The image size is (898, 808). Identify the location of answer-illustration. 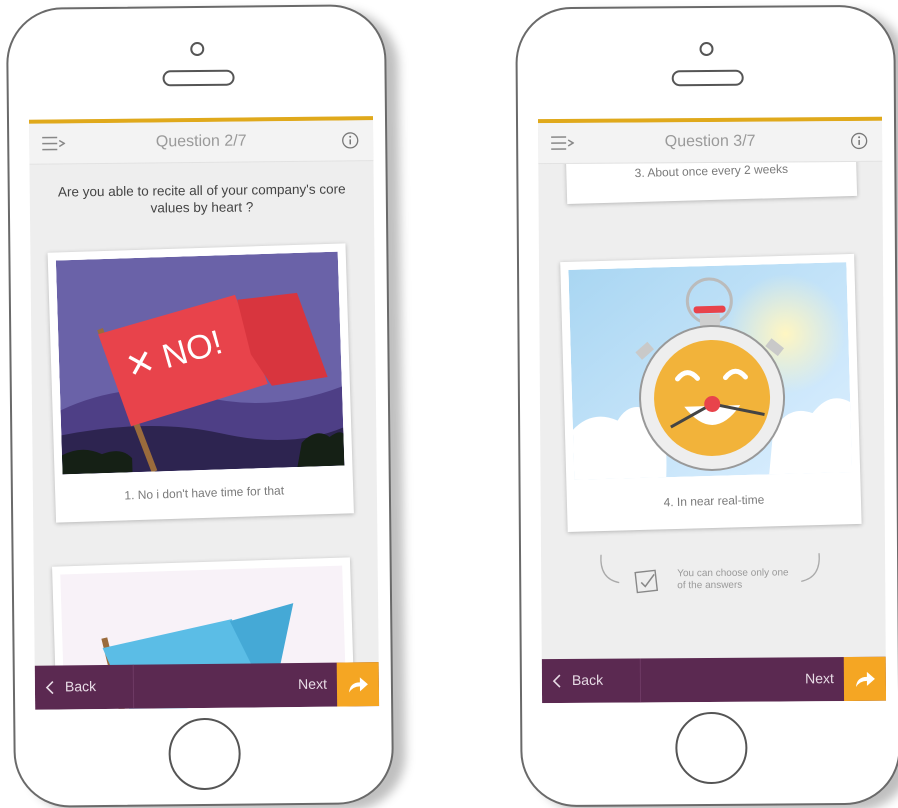
(710, 371).